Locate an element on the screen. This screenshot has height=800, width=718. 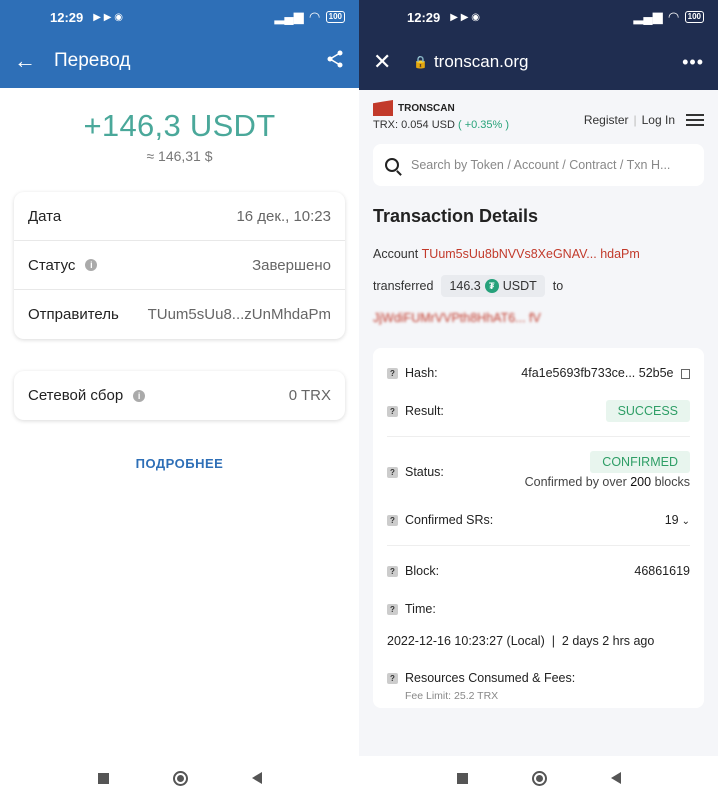
notification-icons: ▶ ▶ ◉ is located at coordinates (465, 17).